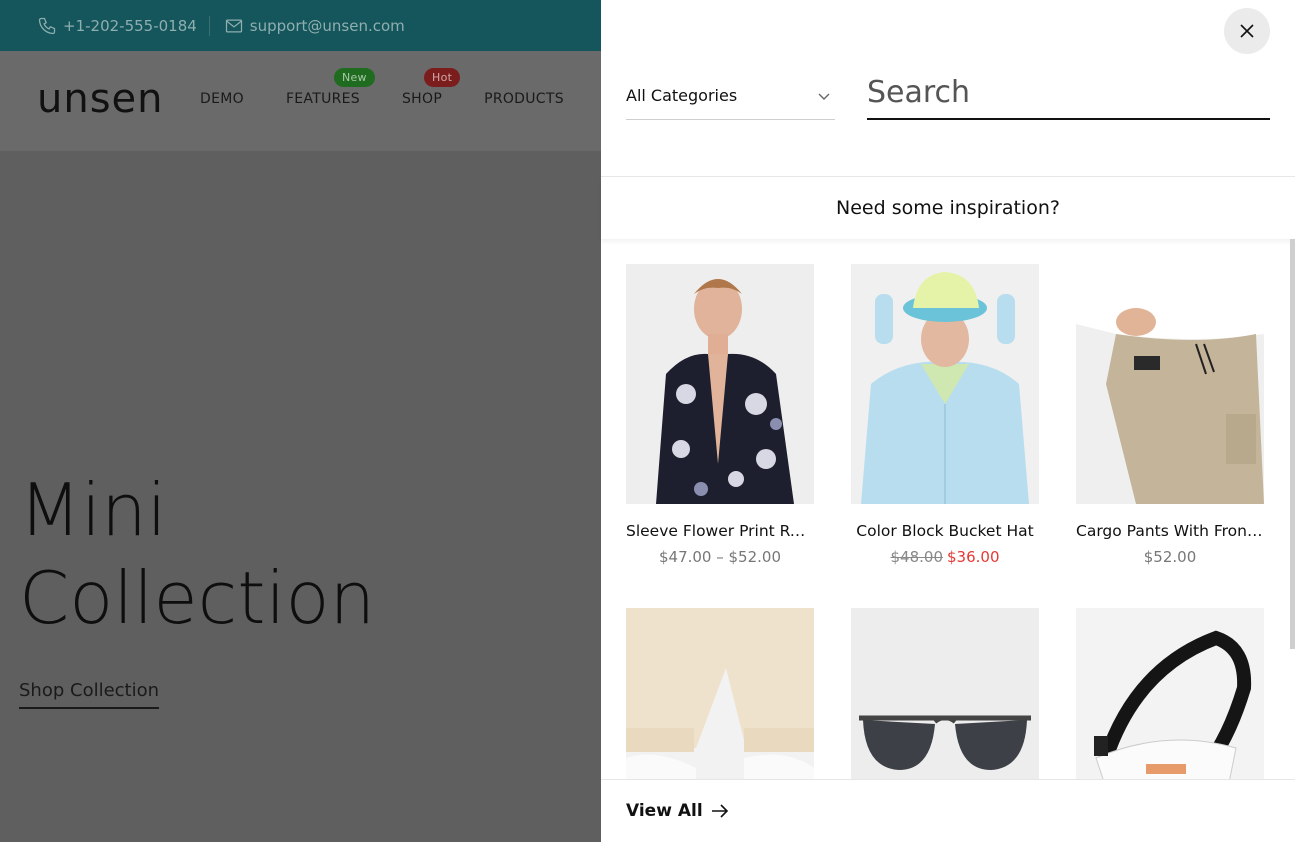  Describe the element at coordinates (682, 95) in the screenshot. I see `category-selected-value: All Categories` at that location.